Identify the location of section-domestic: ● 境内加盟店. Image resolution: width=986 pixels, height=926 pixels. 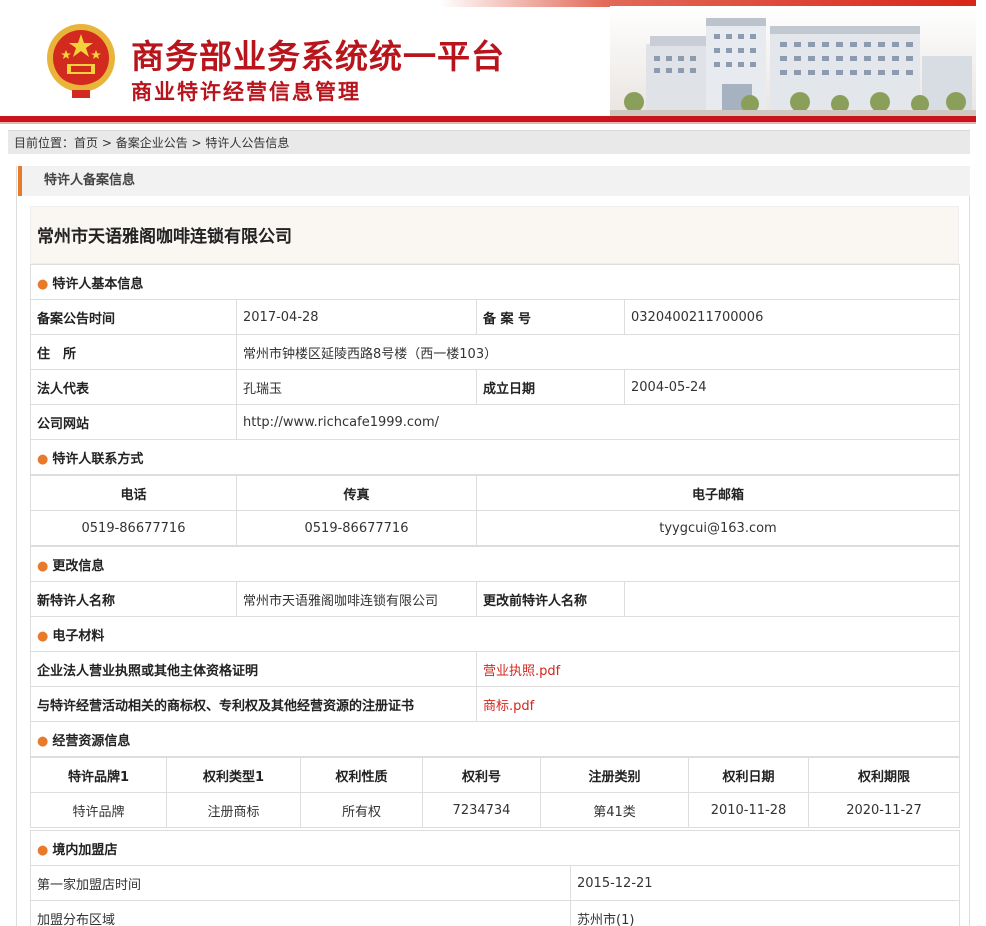
(495, 848).